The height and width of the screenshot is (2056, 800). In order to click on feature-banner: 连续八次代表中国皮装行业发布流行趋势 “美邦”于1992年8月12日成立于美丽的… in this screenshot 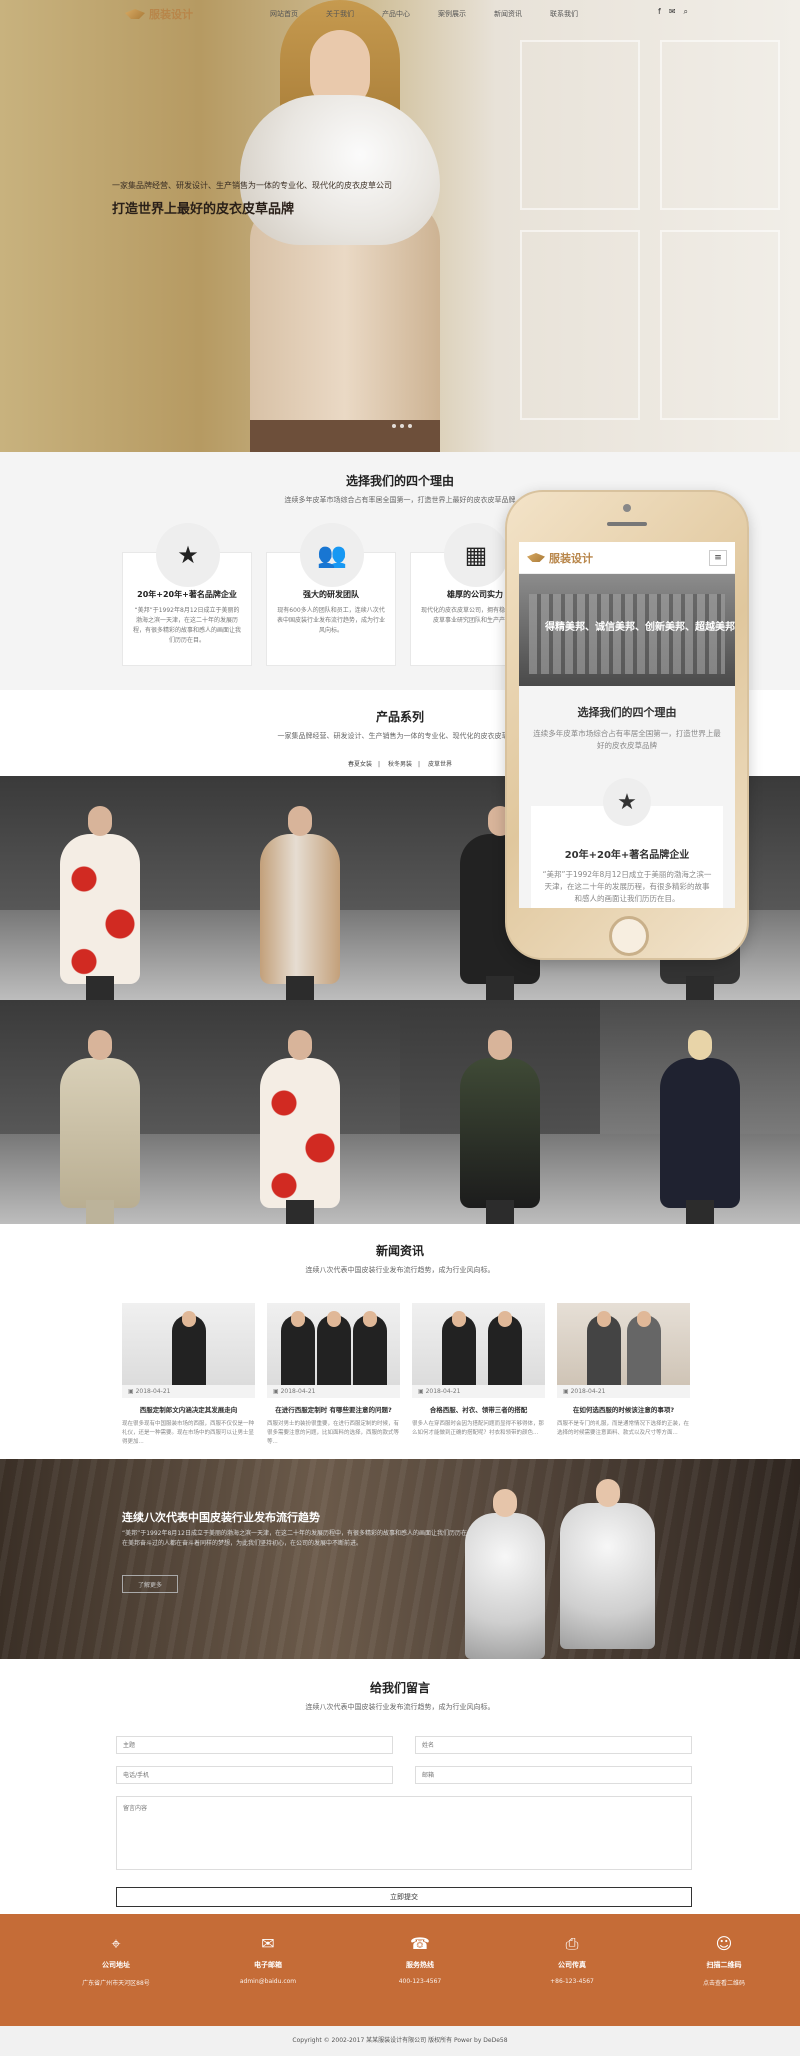, I will do `click(400, 1559)`.